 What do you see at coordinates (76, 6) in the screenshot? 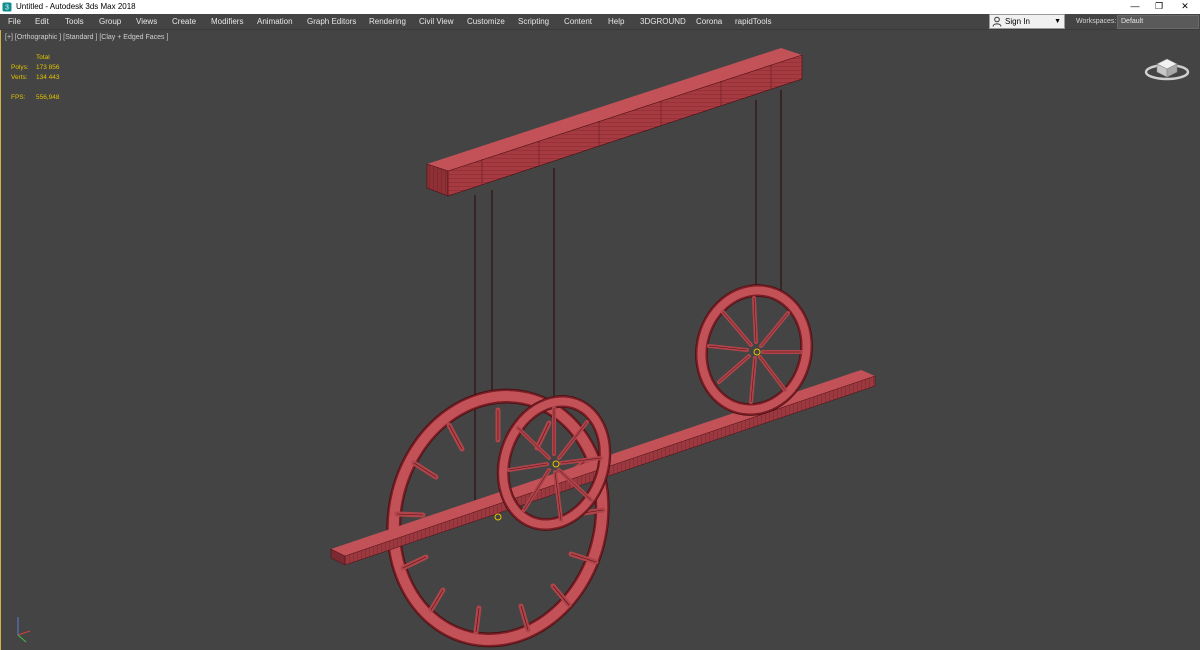
I see `window-title: Untitled - Autodesk 3ds Max 2018` at bounding box center [76, 6].